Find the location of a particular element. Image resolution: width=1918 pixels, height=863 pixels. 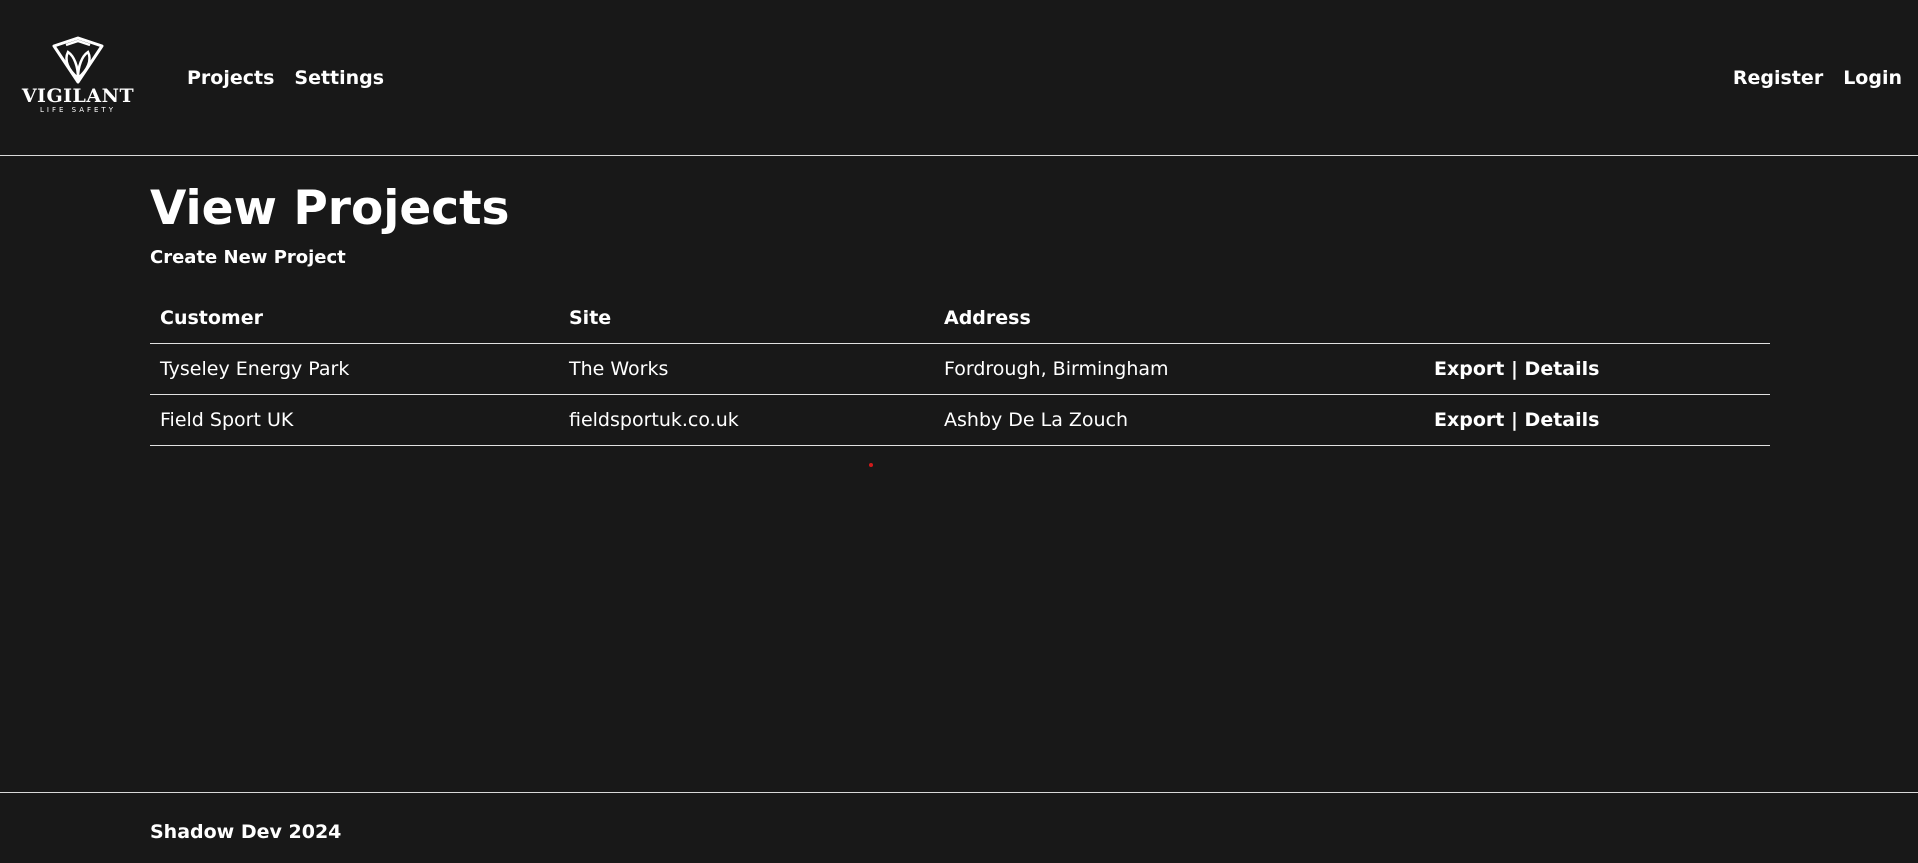

nav-login: Login is located at coordinates (1872, 78).